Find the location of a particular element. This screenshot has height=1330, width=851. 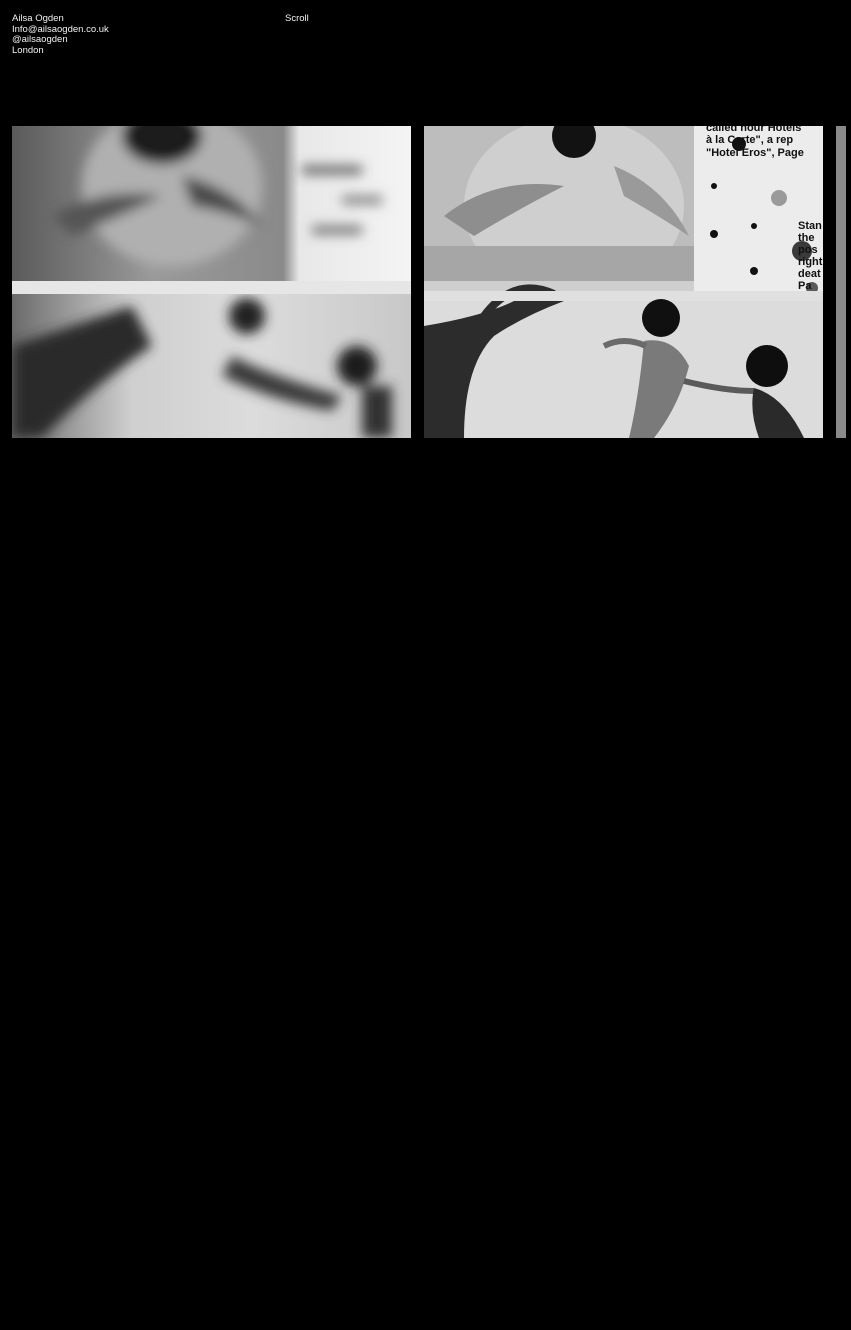

collage-text-8: deat is located at coordinates (809, 274).